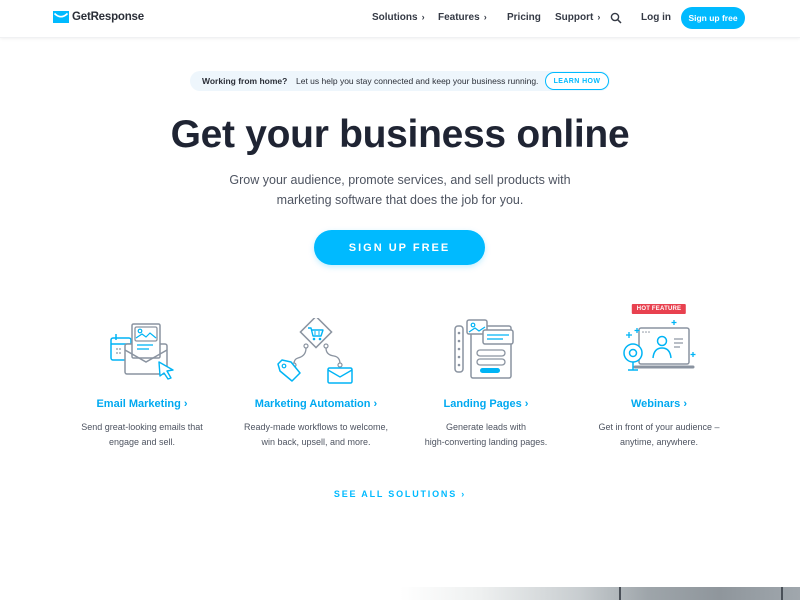  Describe the element at coordinates (315, 351) in the screenshot. I see `marketing-automation-icon` at that location.